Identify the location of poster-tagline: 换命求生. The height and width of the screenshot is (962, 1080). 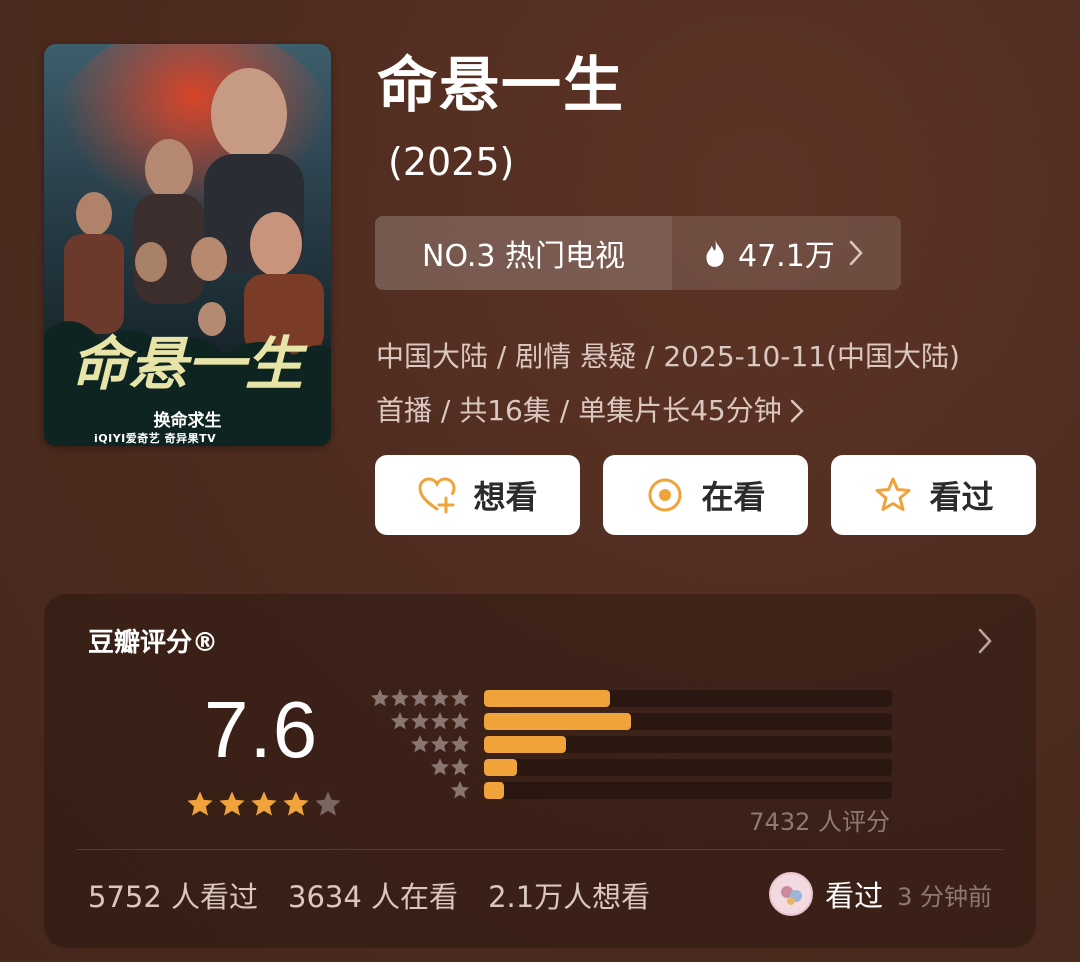
(187, 421).